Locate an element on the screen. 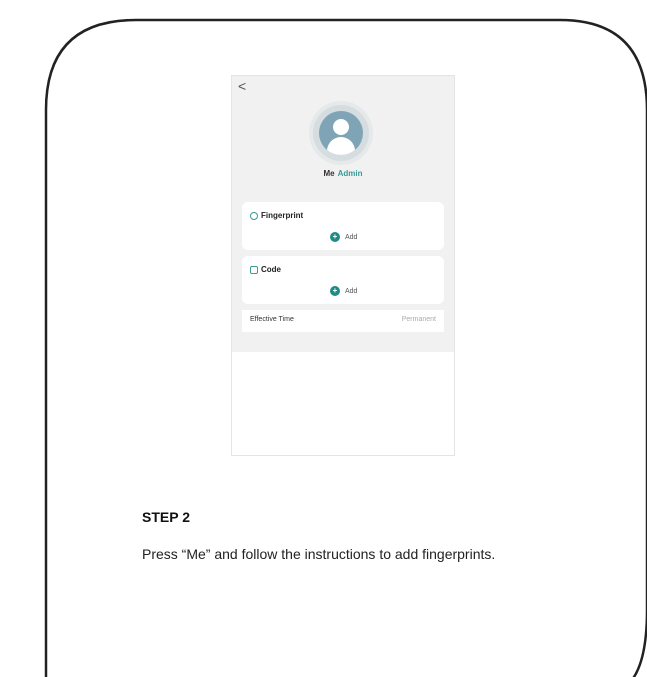 The width and height of the screenshot is (647, 677). fingerprint-icon is located at coordinates (254, 215).